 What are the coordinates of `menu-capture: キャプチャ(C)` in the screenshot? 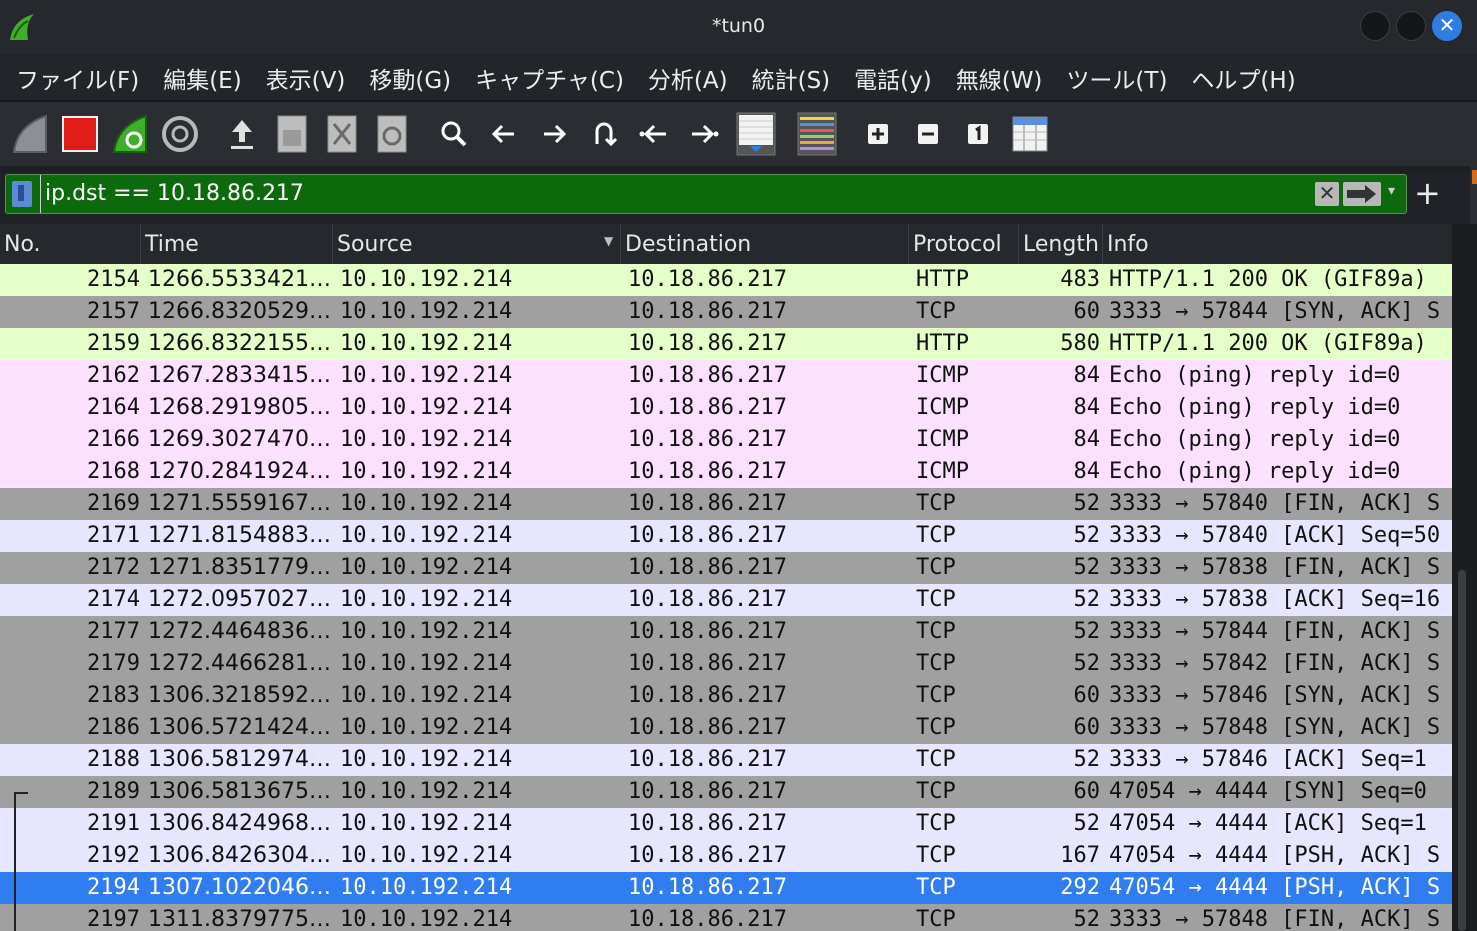 It's located at (549, 78).